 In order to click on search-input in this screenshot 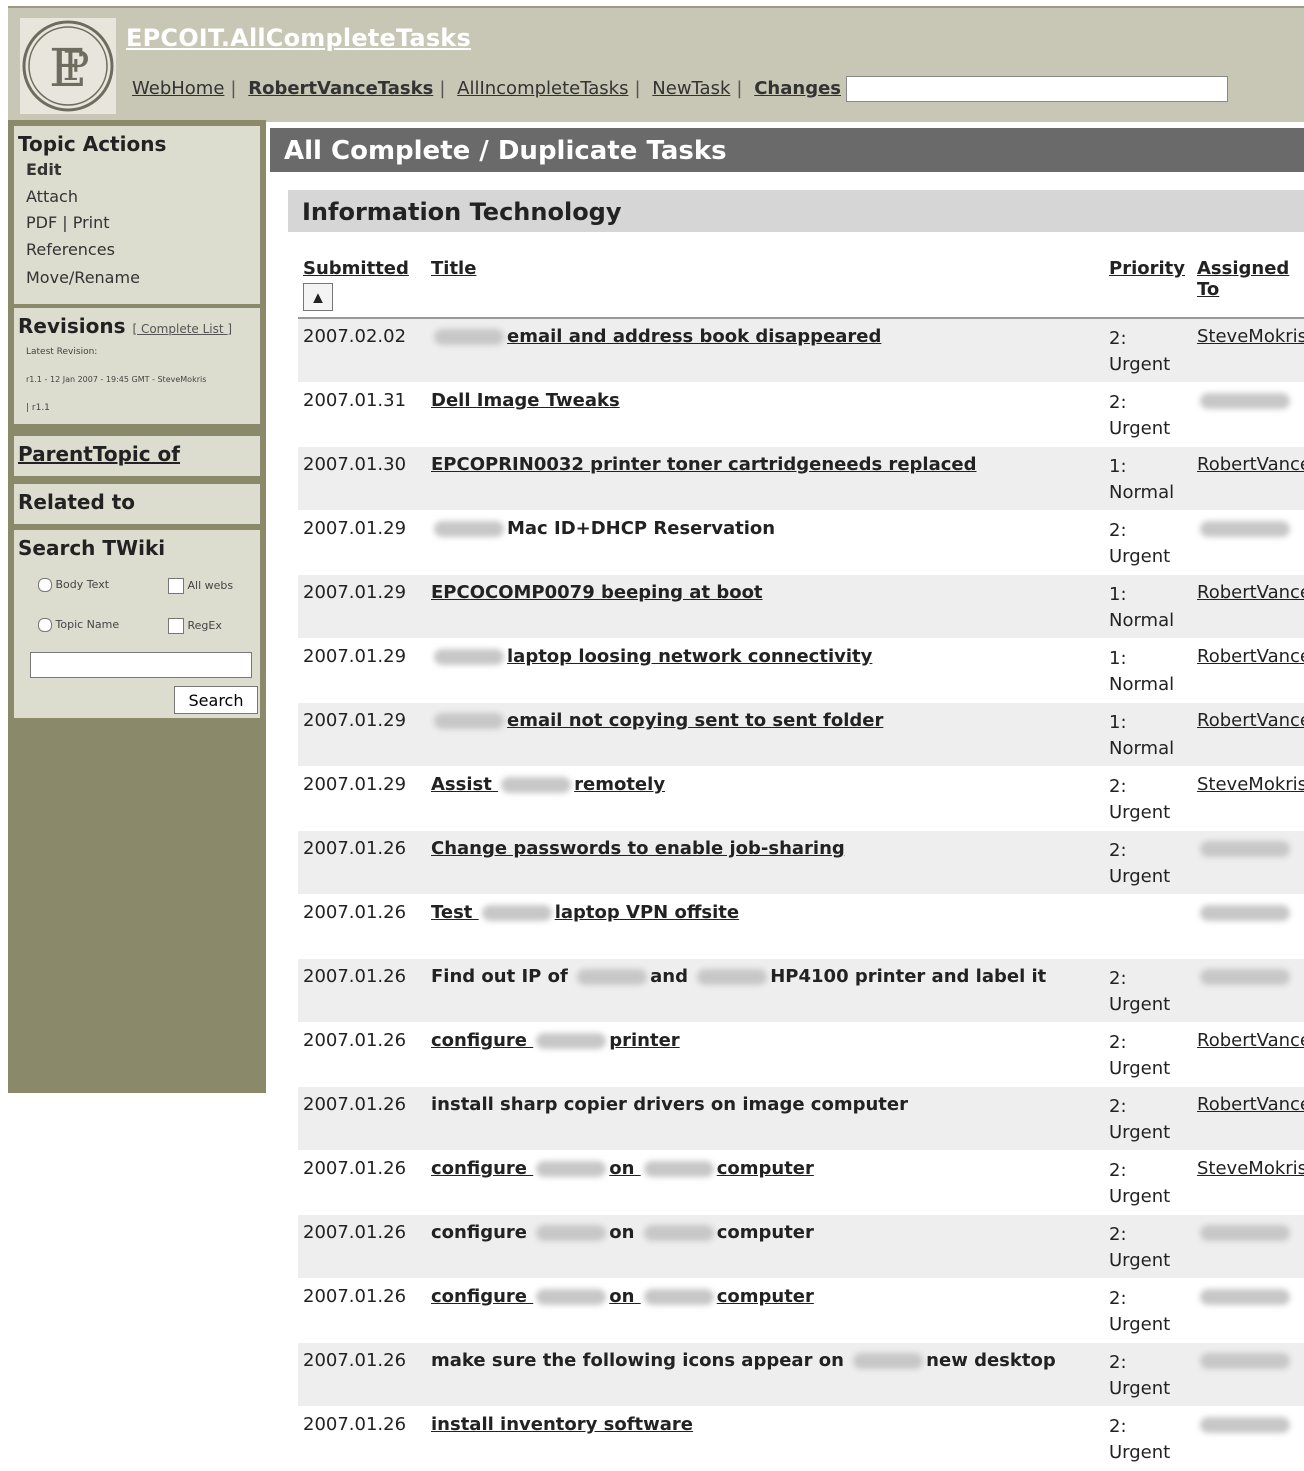, I will do `click(141, 665)`.